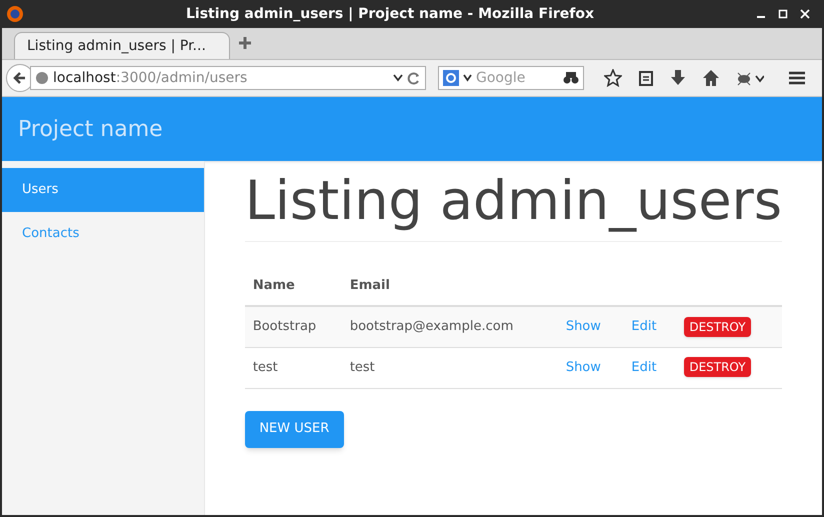 Image resolution: width=824 pixels, height=517 pixels. I want to click on star-icon, so click(613, 78).